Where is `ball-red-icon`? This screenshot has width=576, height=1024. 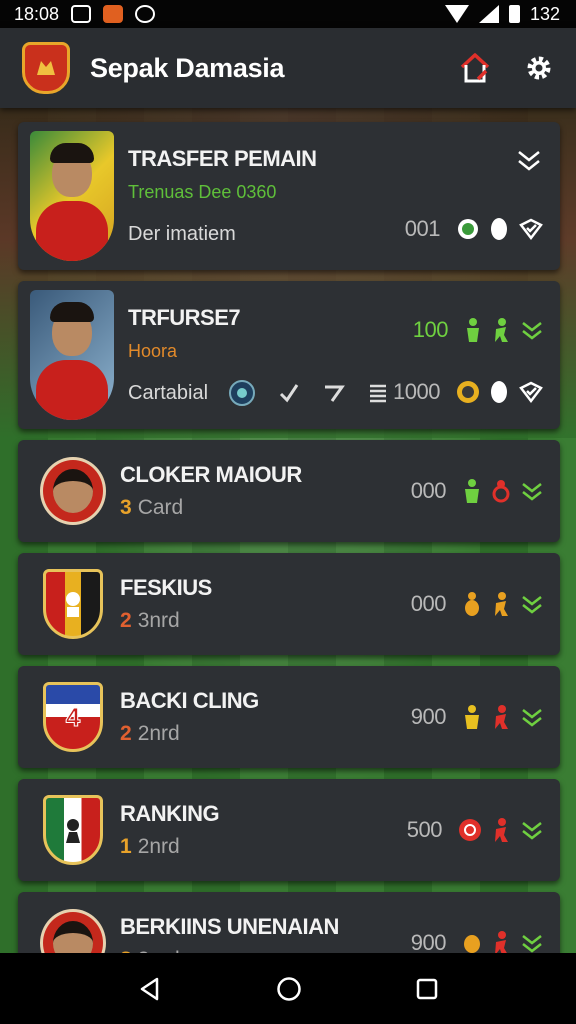
ball-red-icon is located at coordinates (470, 830).